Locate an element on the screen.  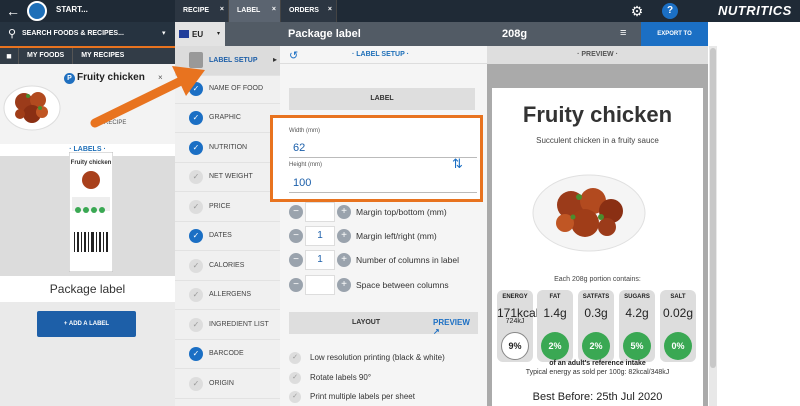
reference-intake-text: of an adult's reference intake is located at coordinates (597, 363).